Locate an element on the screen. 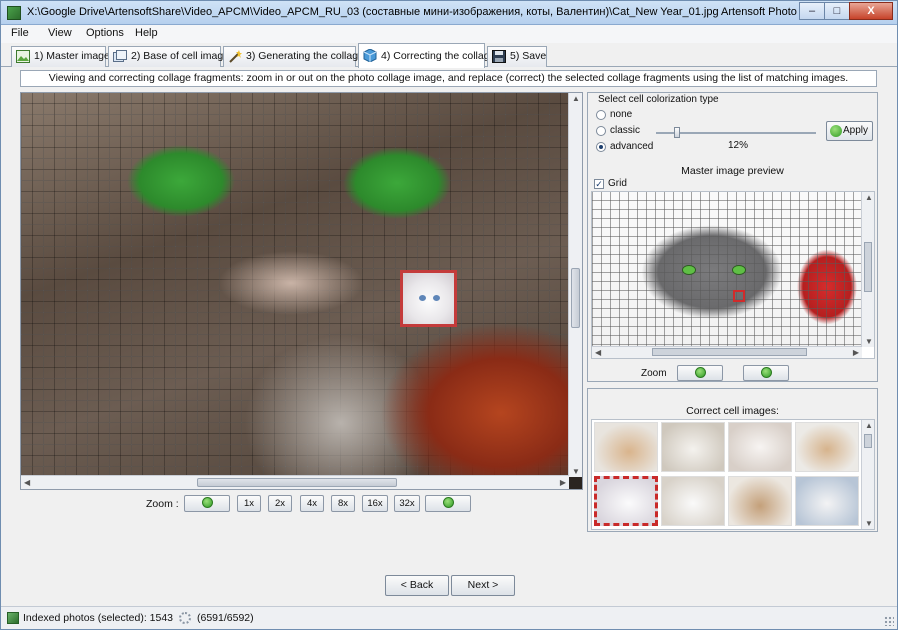 The width and height of the screenshot is (898, 630). colorization-slider-thumb is located at coordinates (677, 132).